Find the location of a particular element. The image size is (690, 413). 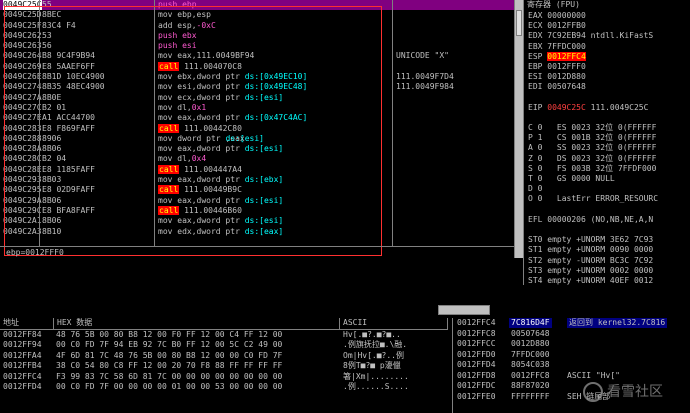

stack-row: 0012FFCC 0012D880 is located at coordinates (571, 344).